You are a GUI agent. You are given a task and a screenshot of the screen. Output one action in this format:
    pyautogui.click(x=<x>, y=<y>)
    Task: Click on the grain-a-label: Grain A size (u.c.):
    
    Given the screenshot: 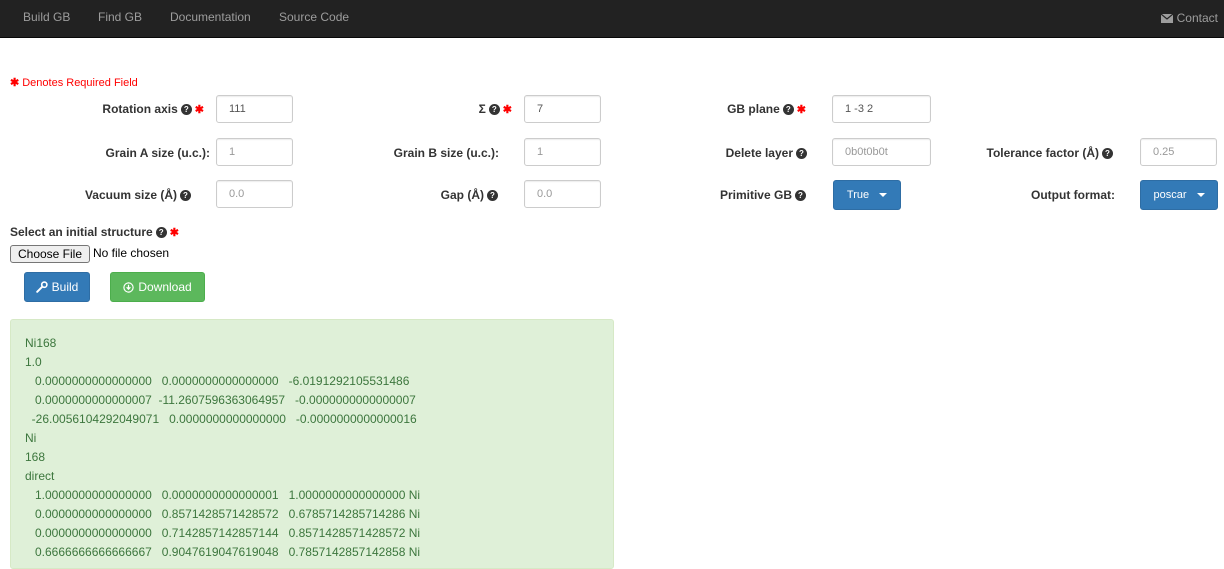 What is the action you would take?
    pyautogui.click(x=158, y=153)
    